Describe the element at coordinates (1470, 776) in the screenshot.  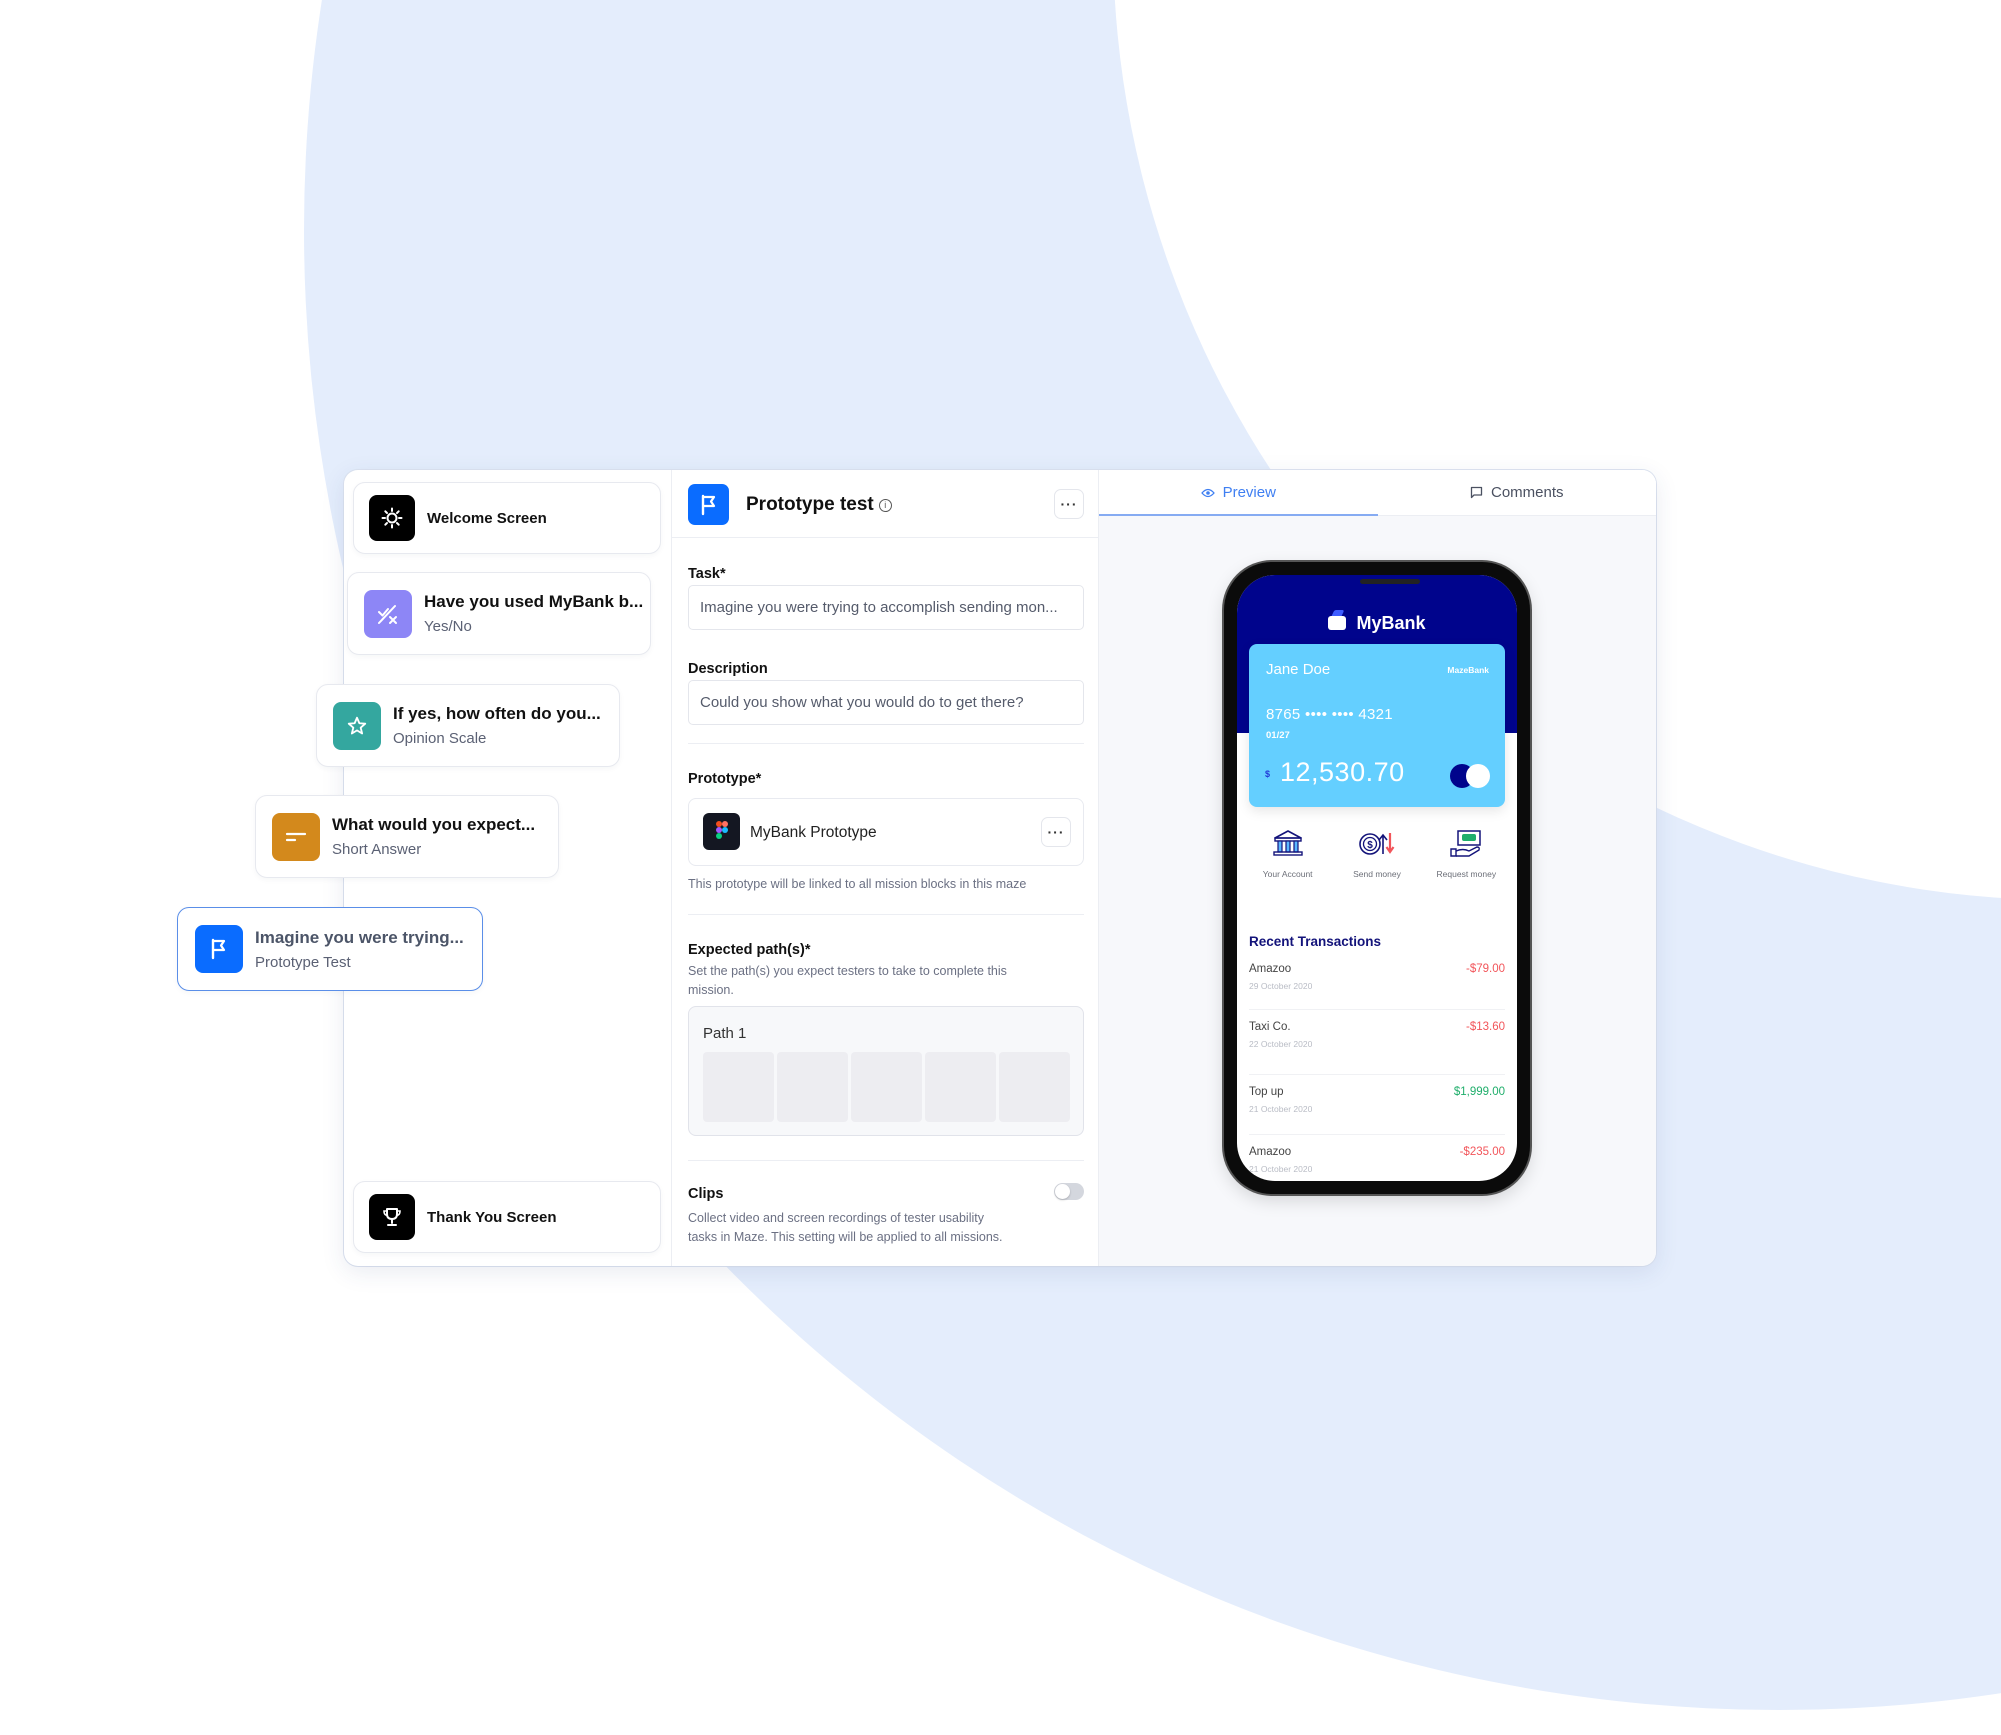
I see `card-toggle-icon` at that location.